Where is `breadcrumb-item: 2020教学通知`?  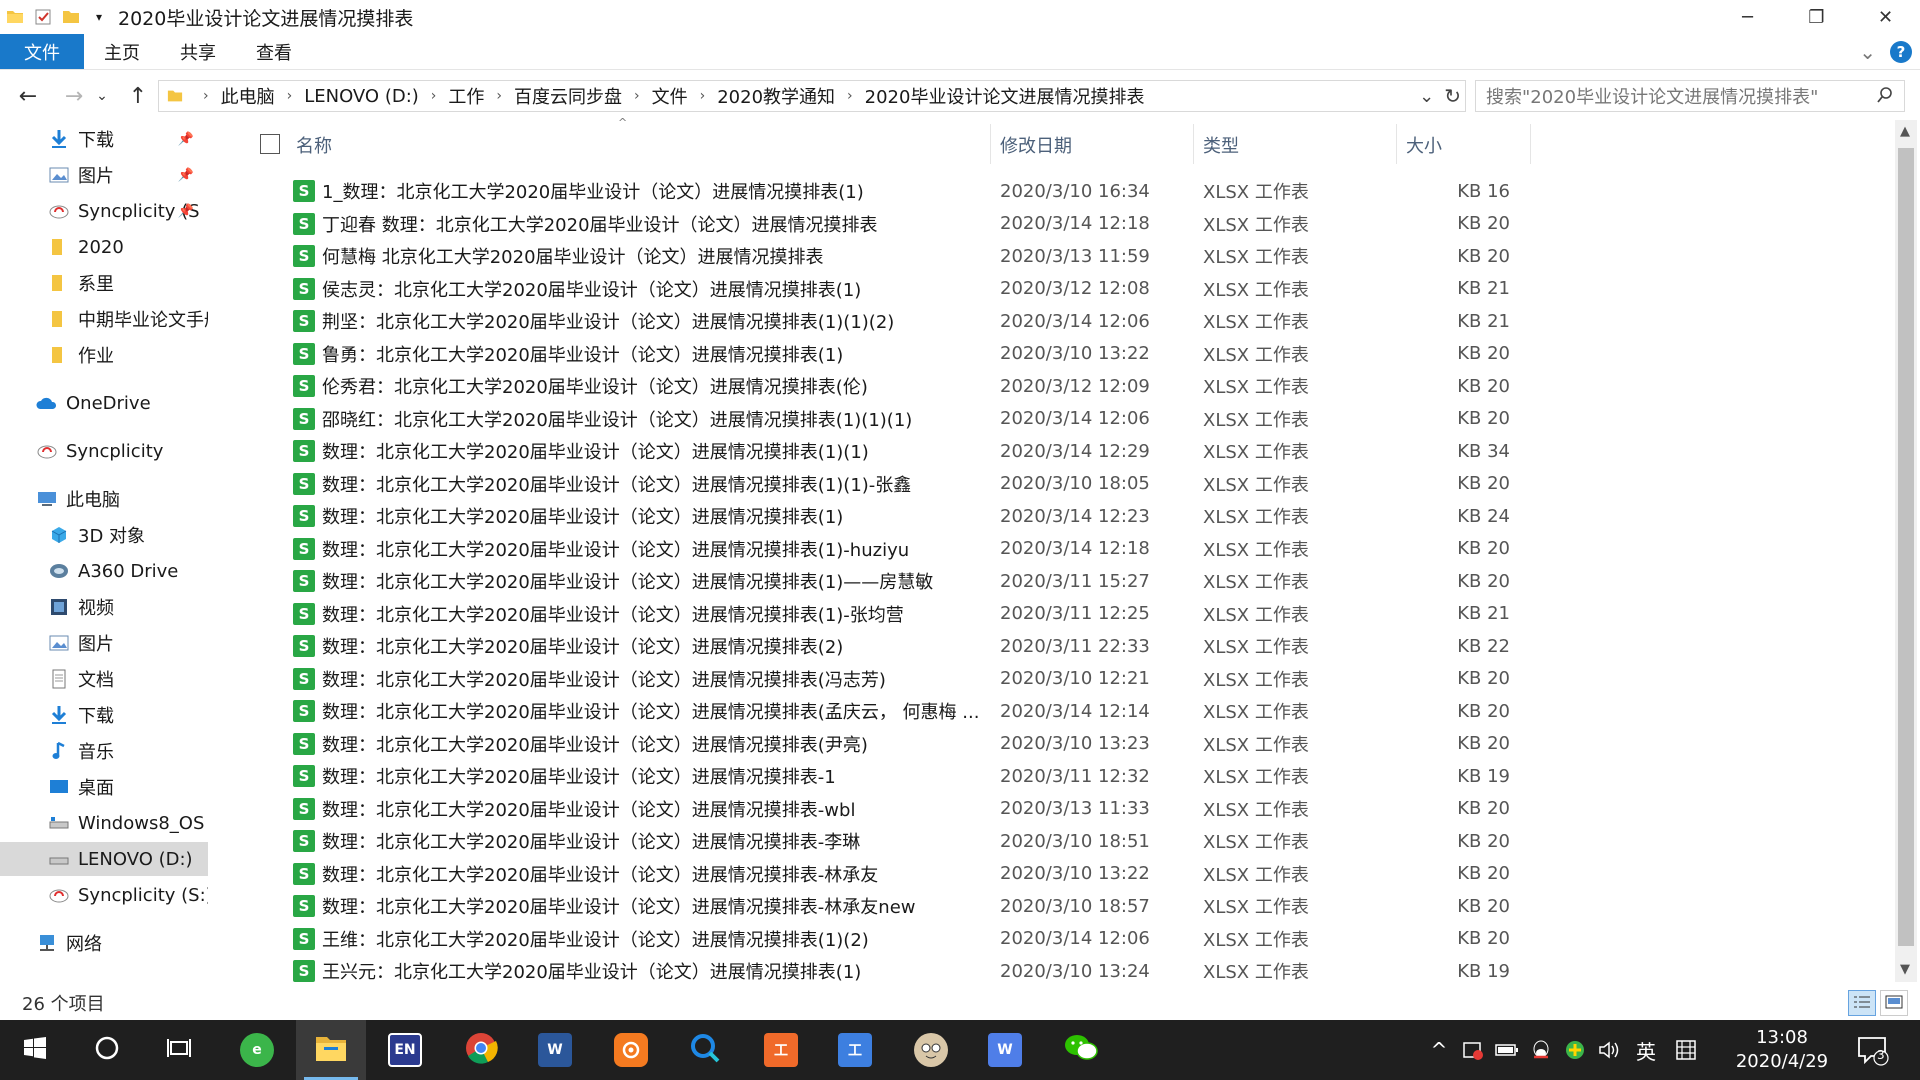 breadcrumb-item: 2020教学通知 is located at coordinates (776, 96).